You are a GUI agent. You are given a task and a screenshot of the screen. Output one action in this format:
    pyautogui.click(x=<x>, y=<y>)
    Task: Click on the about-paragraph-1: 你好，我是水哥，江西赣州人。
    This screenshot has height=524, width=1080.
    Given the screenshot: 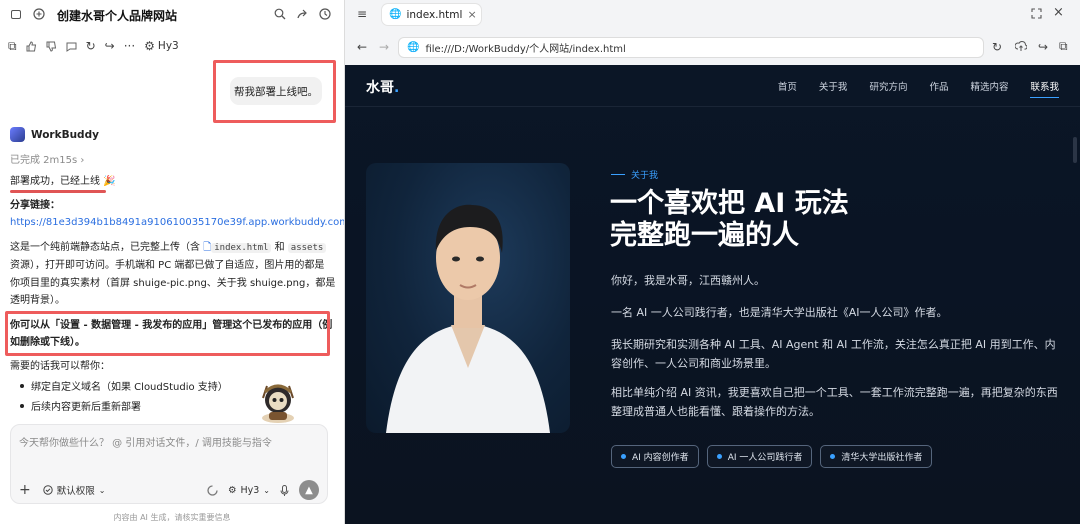 What is the action you would take?
    pyautogui.click(x=688, y=280)
    